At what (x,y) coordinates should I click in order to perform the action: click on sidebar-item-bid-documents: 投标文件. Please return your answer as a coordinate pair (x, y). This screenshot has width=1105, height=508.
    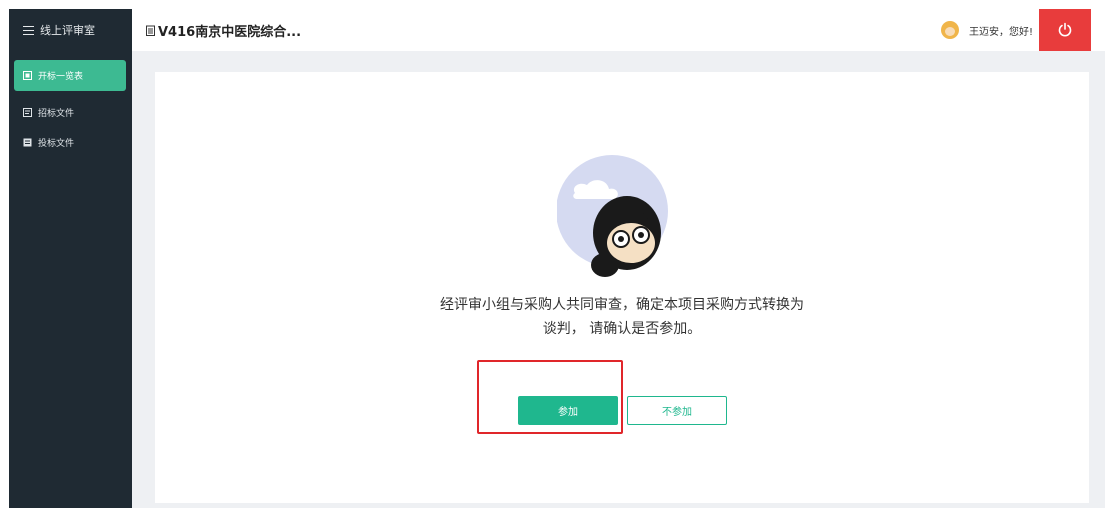
    Looking at the image, I should click on (70, 142).